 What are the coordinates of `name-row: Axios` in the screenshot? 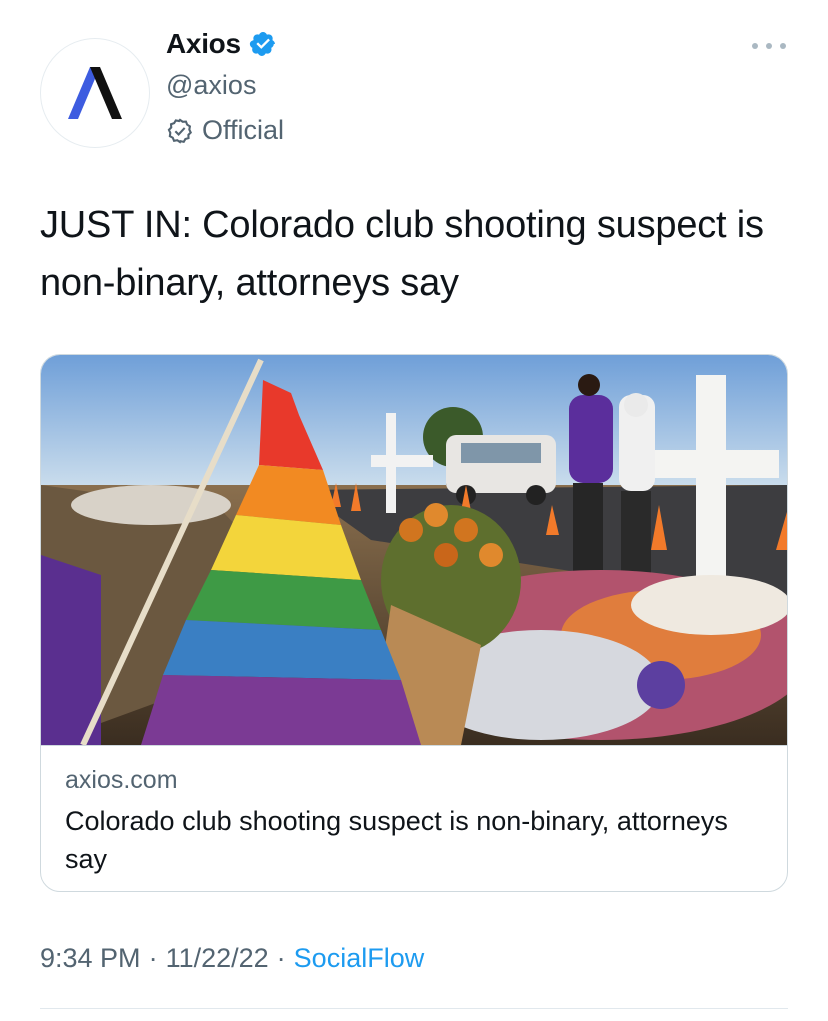 It's located at (221, 44).